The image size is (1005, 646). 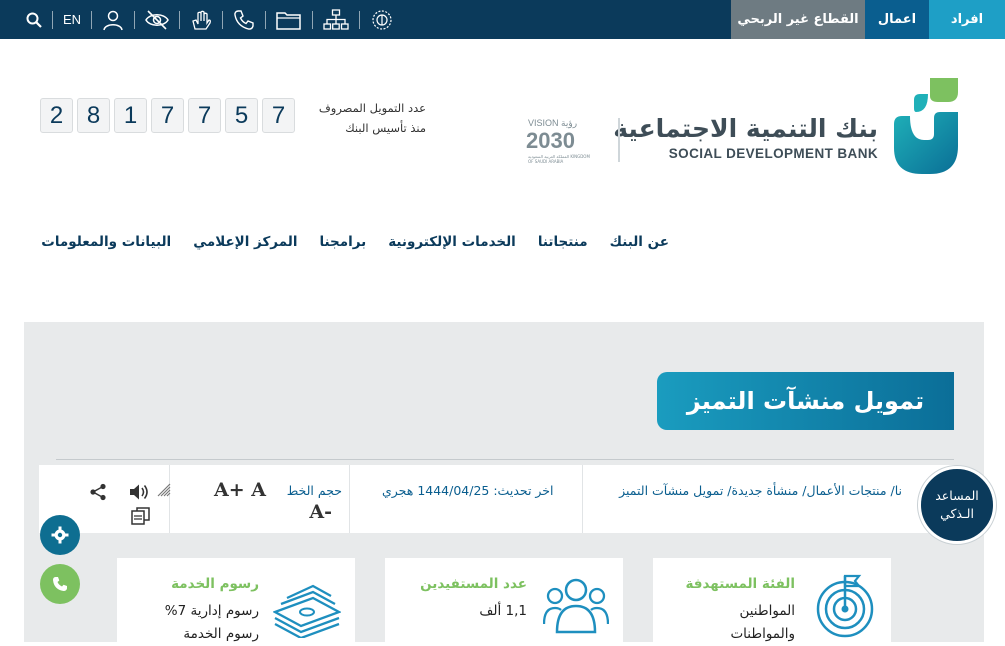 I want to click on bank-name-arabic: بنك التنمية الاجتماعية, so click(x=745, y=128).